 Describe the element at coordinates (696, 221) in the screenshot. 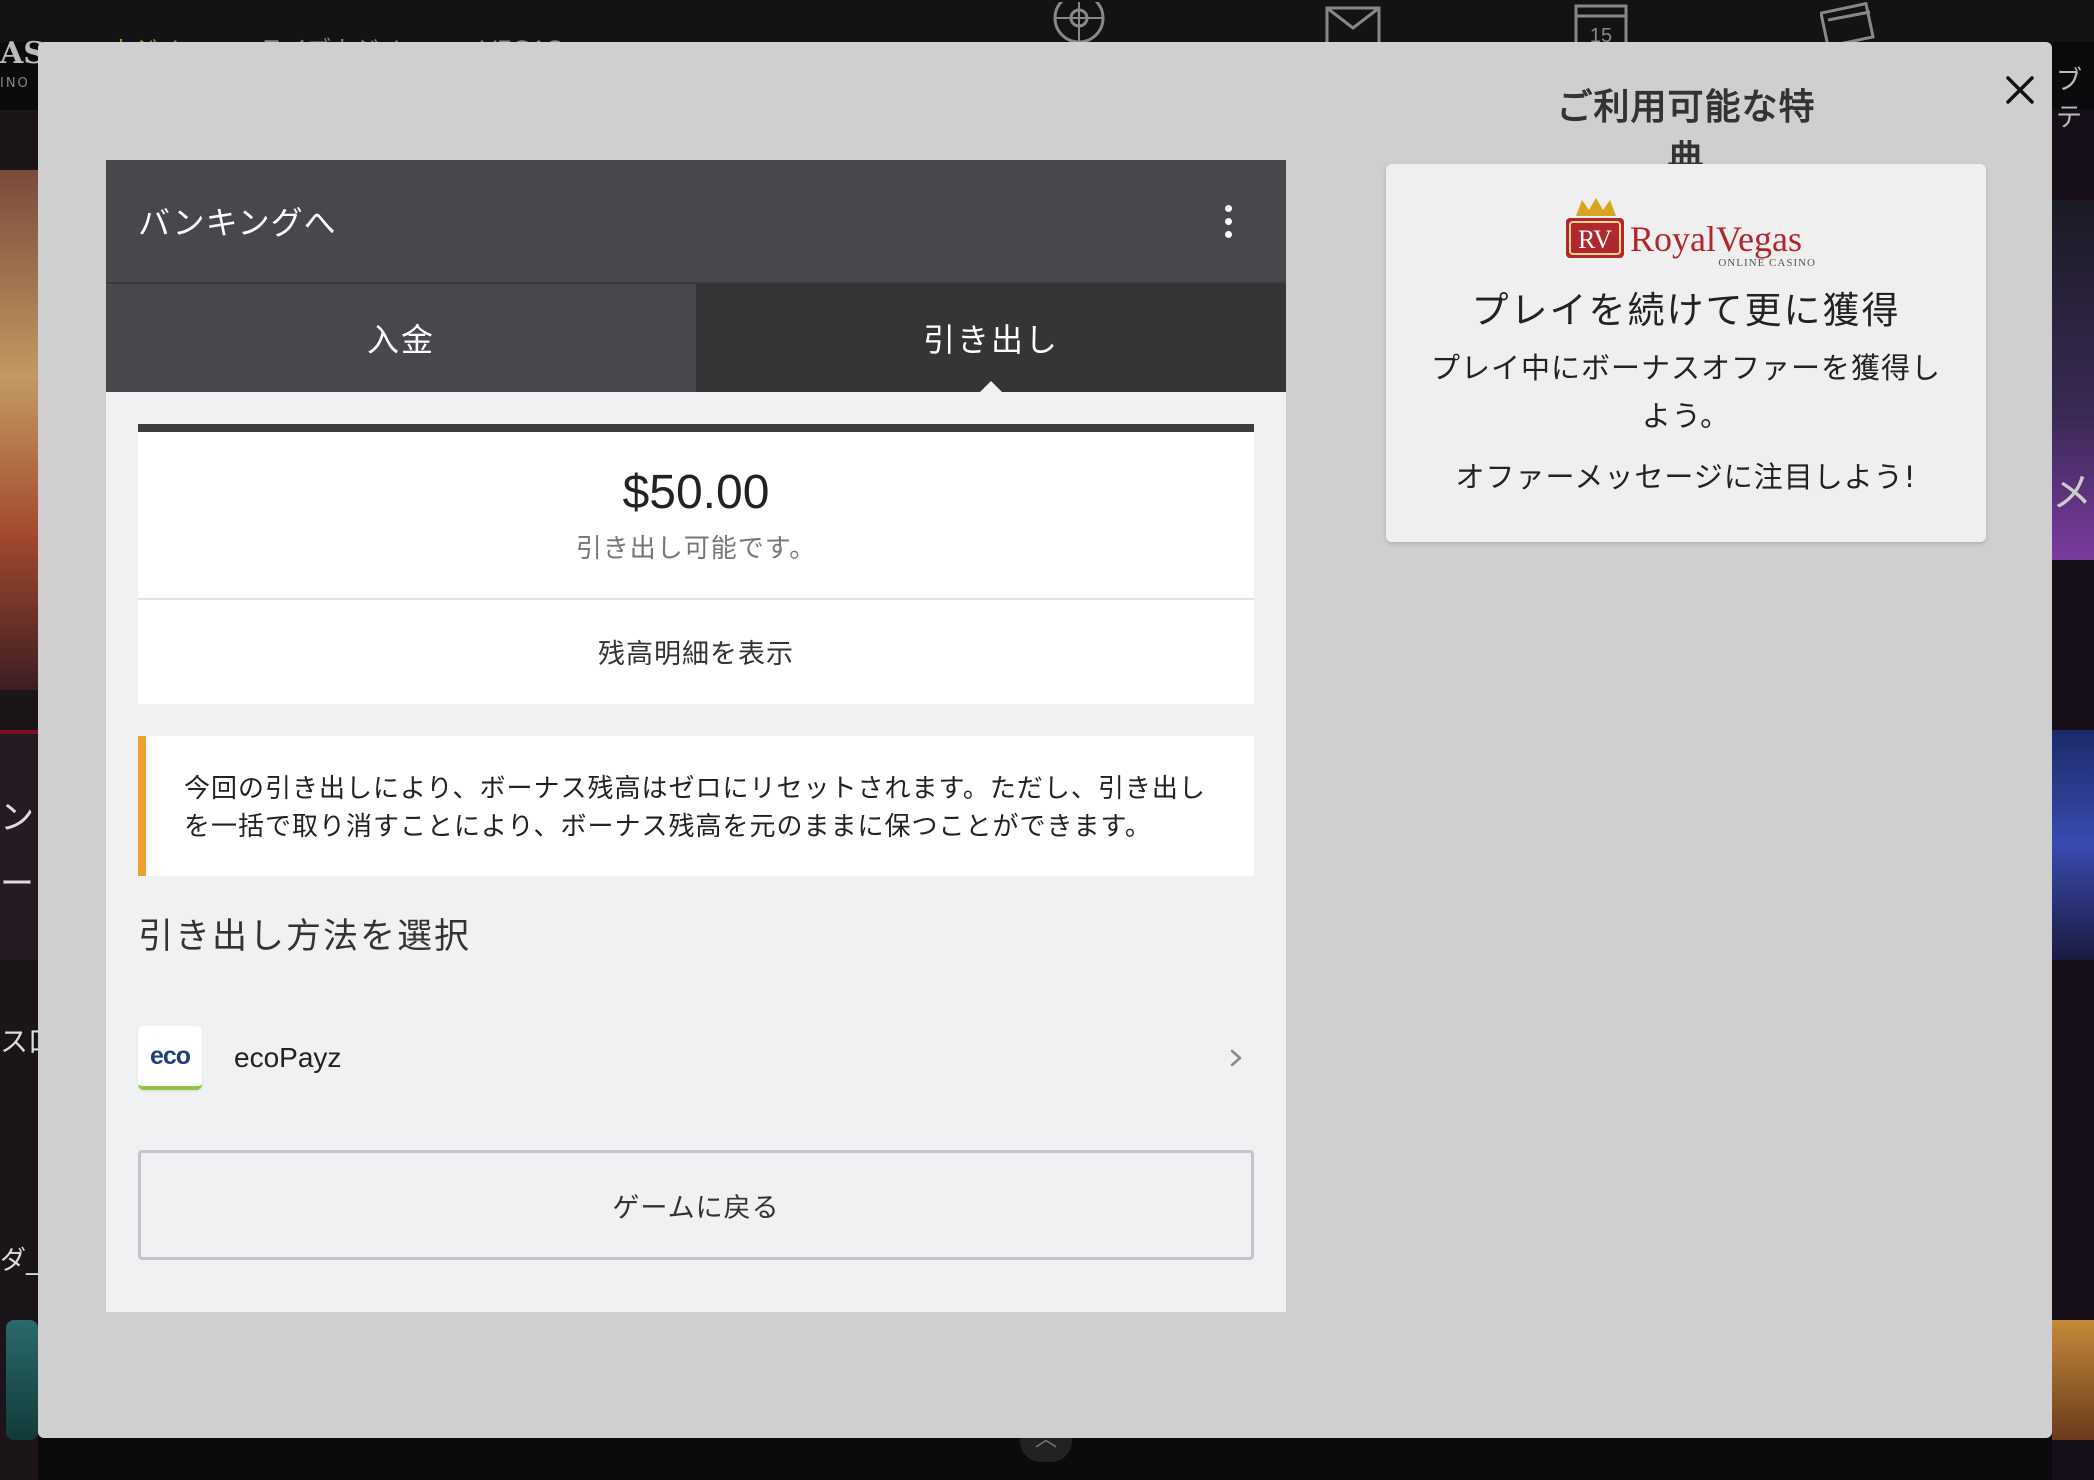

I see `banking-header: バンキングへ` at that location.